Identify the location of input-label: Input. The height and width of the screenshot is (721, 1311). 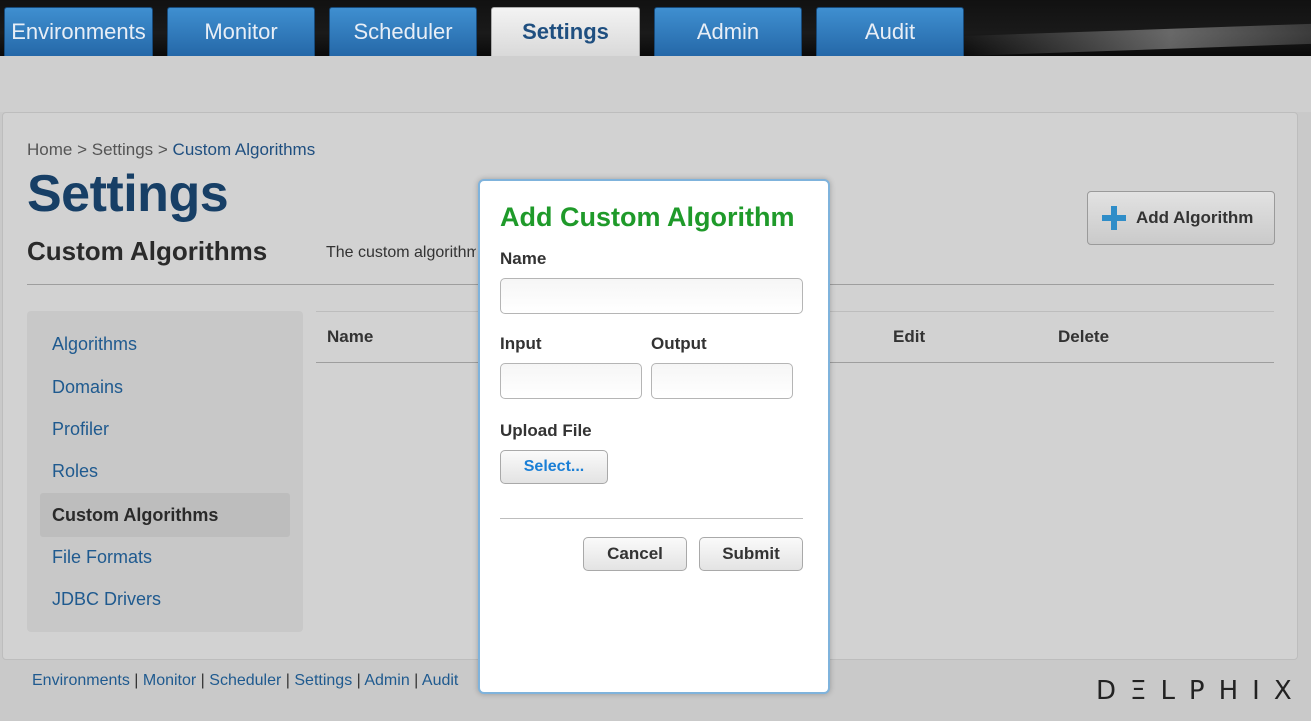
(521, 343).